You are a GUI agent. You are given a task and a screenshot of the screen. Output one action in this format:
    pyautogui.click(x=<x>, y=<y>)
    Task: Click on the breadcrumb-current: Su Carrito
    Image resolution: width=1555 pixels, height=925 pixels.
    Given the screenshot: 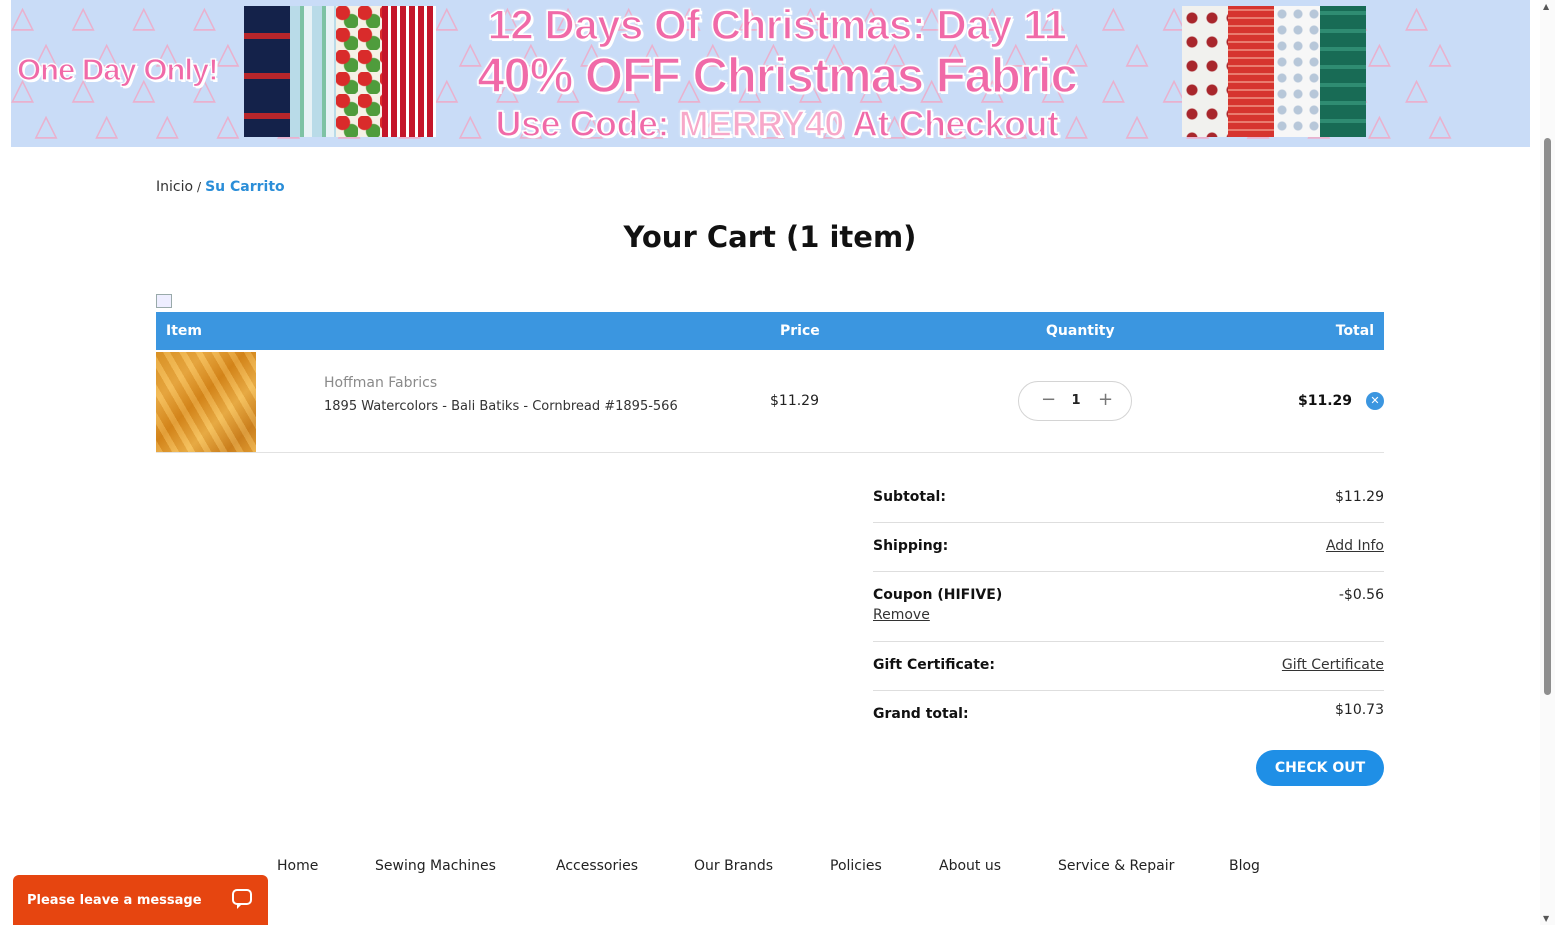 What is the action you would take?
    pyautogui.click(x=245, y=187)
    